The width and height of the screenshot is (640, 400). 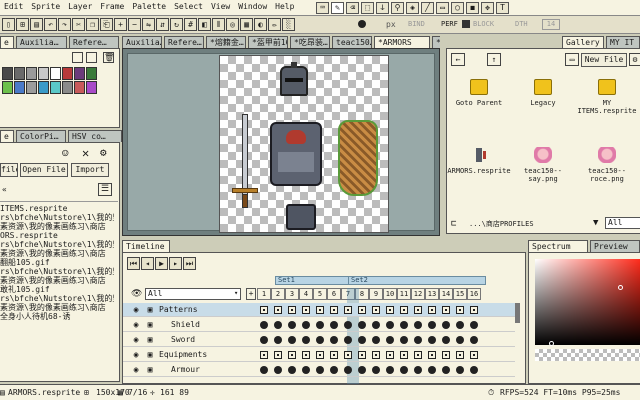 What do you see at coordinates (218, 24) in the screenshot?
I see `mirror-icon: ⫴` at bounding box center [218, 24].